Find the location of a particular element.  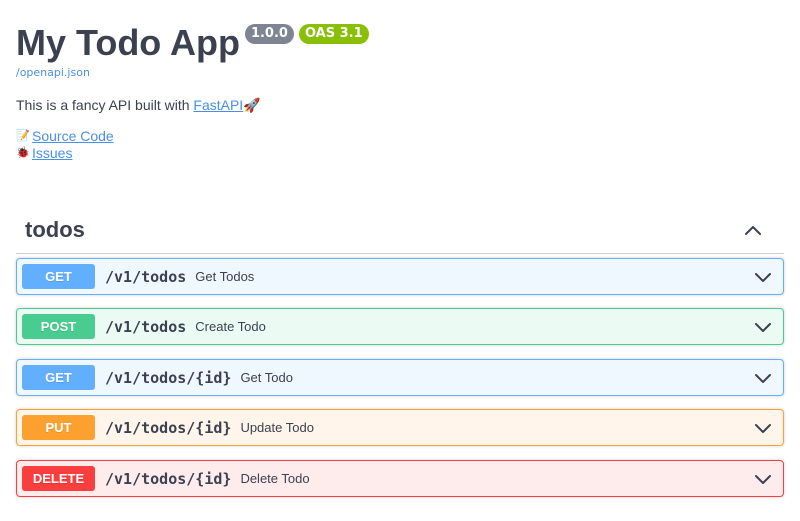

external-links: 📝 Source Code 🐞 Issues is located at coordinates (65, 145).